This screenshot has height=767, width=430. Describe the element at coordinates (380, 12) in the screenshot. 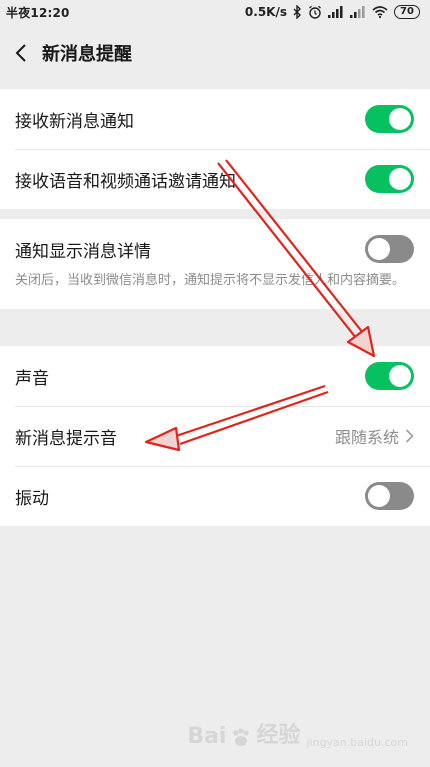

I see `wifi-icon` at that location.